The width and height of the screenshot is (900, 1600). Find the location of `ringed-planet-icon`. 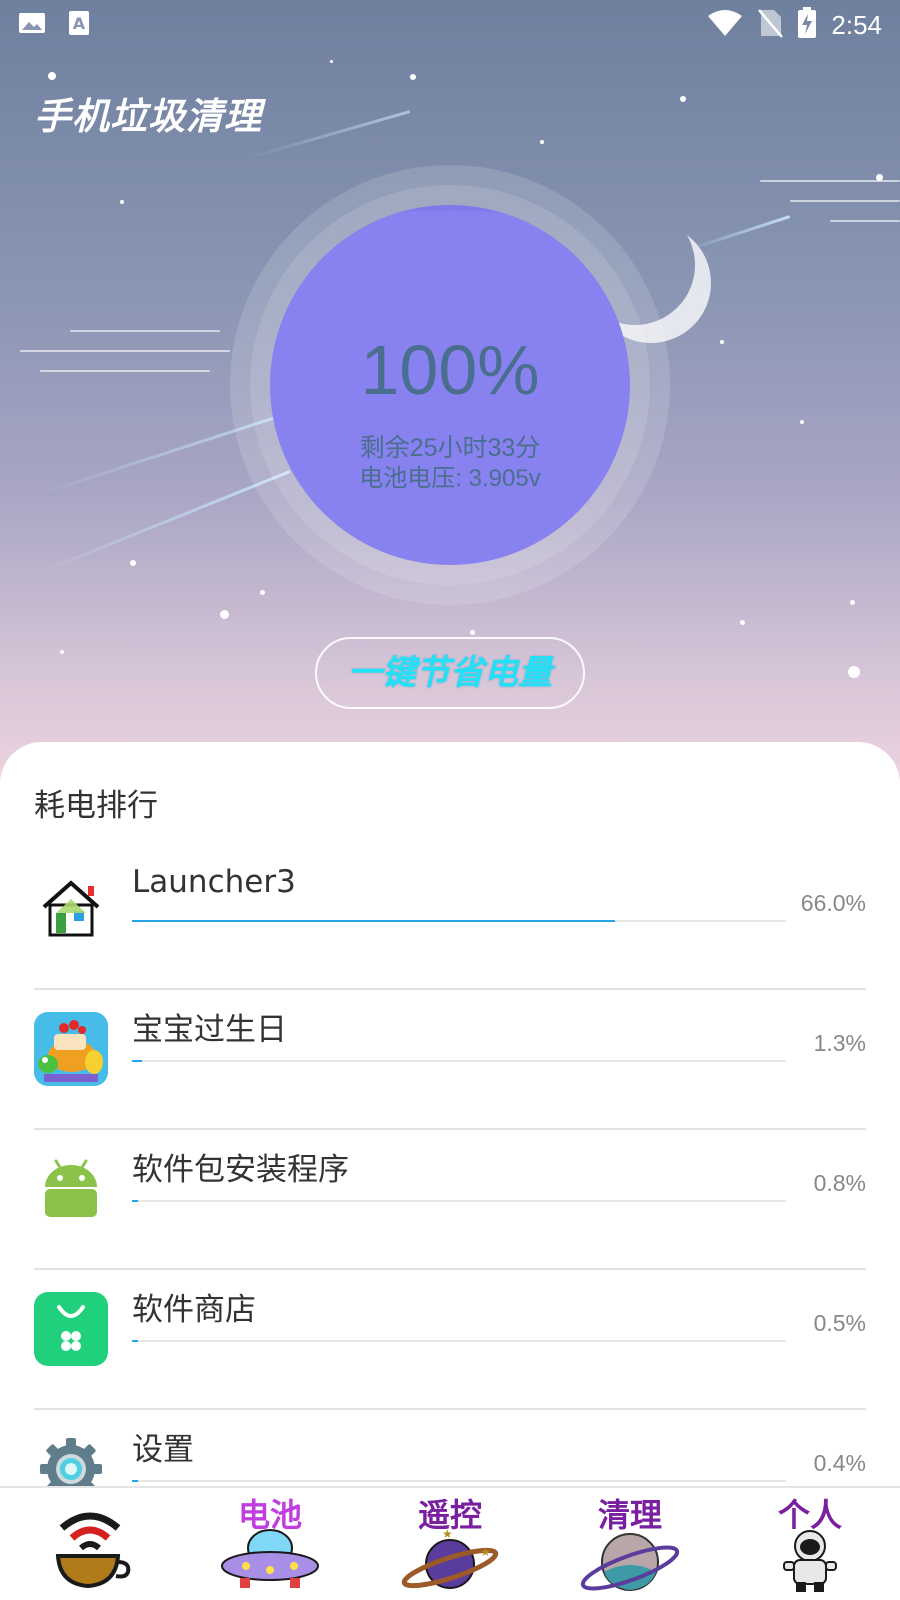

ringed-planet-icon is located at coordinates (630, 1563).